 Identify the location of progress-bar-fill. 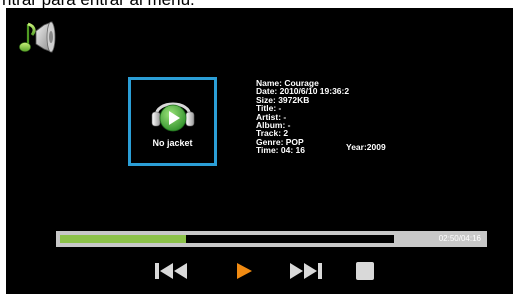
(123, 239).